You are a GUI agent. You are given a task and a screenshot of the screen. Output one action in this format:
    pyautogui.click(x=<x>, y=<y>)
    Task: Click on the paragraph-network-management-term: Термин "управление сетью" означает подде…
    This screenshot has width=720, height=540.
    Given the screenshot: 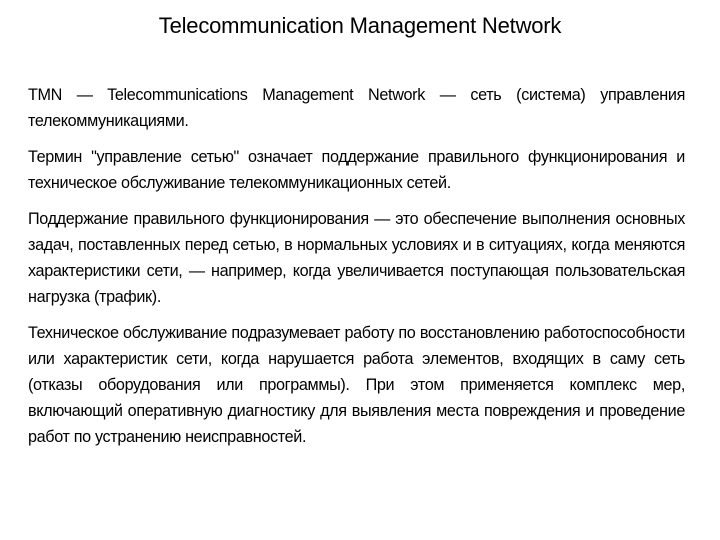 What is the action you would take?
    pyautogui.click(x=356, y=170)
    